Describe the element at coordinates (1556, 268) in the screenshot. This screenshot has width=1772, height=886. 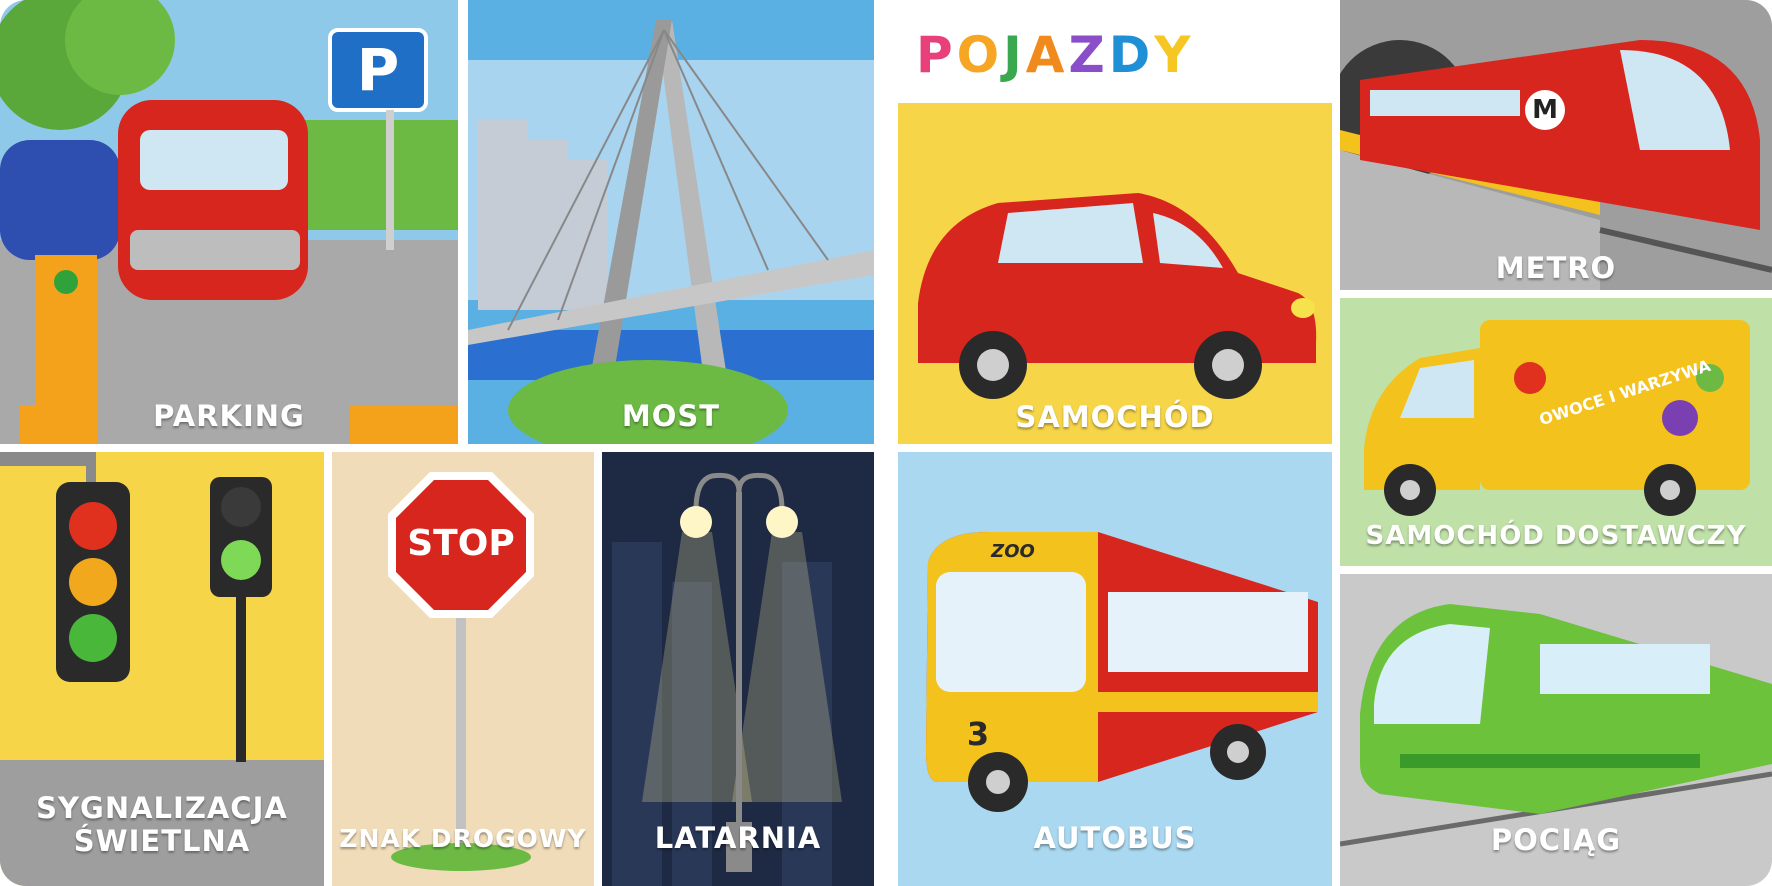
I see `card-label: METRO` at that location.